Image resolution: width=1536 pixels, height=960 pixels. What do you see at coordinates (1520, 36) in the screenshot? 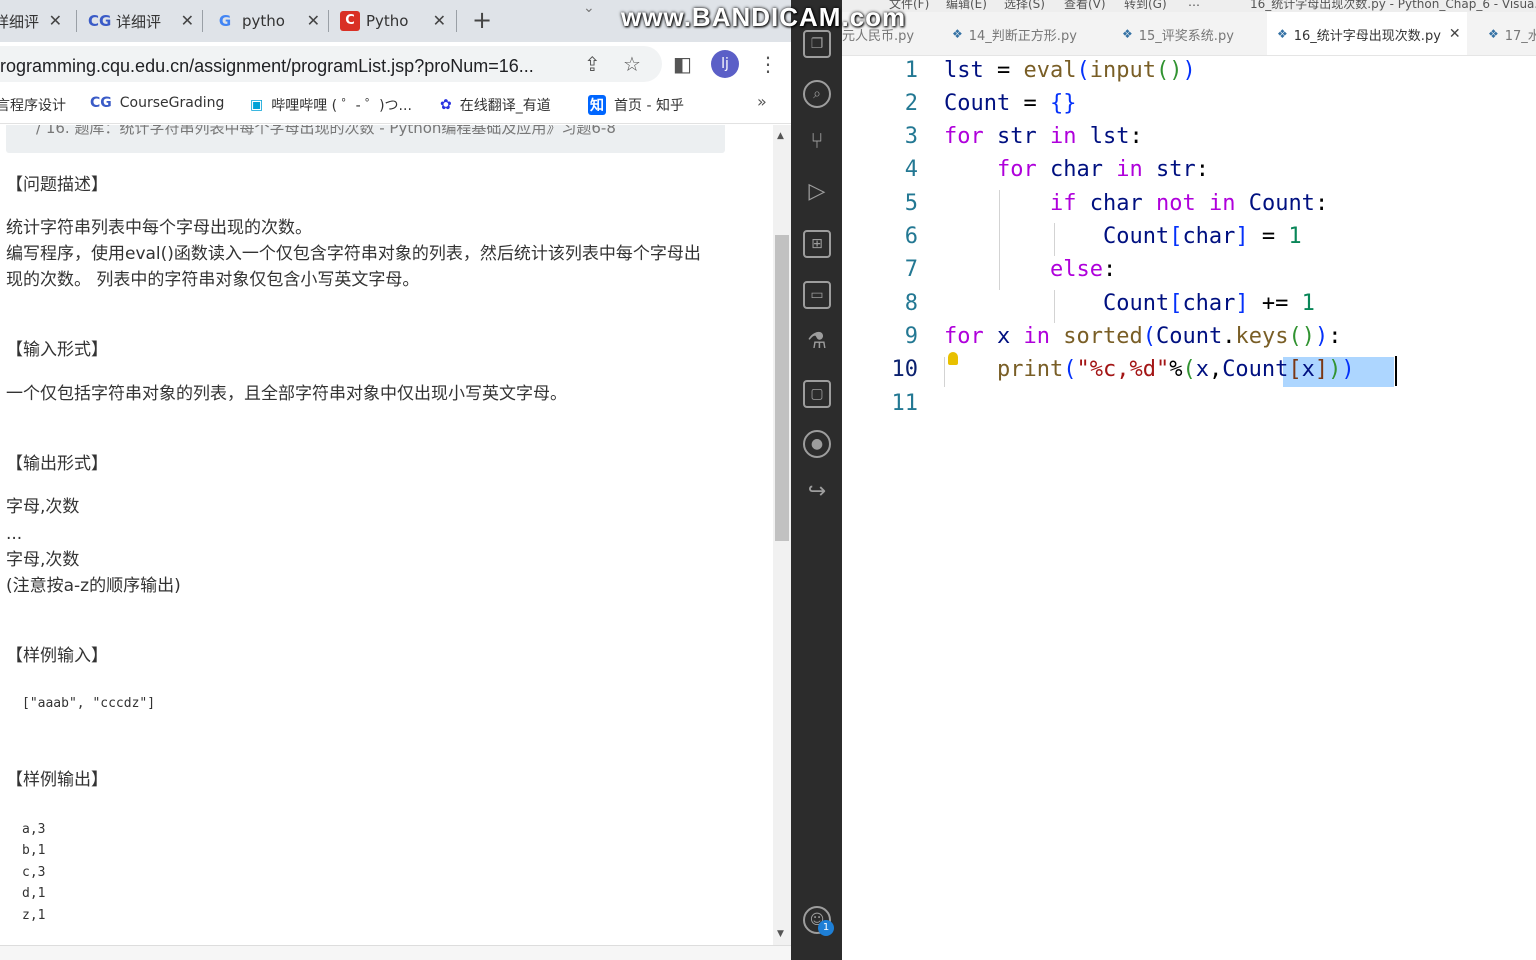
I see `editor-tab-label: 17_水` at bounding box center [1520, 36].